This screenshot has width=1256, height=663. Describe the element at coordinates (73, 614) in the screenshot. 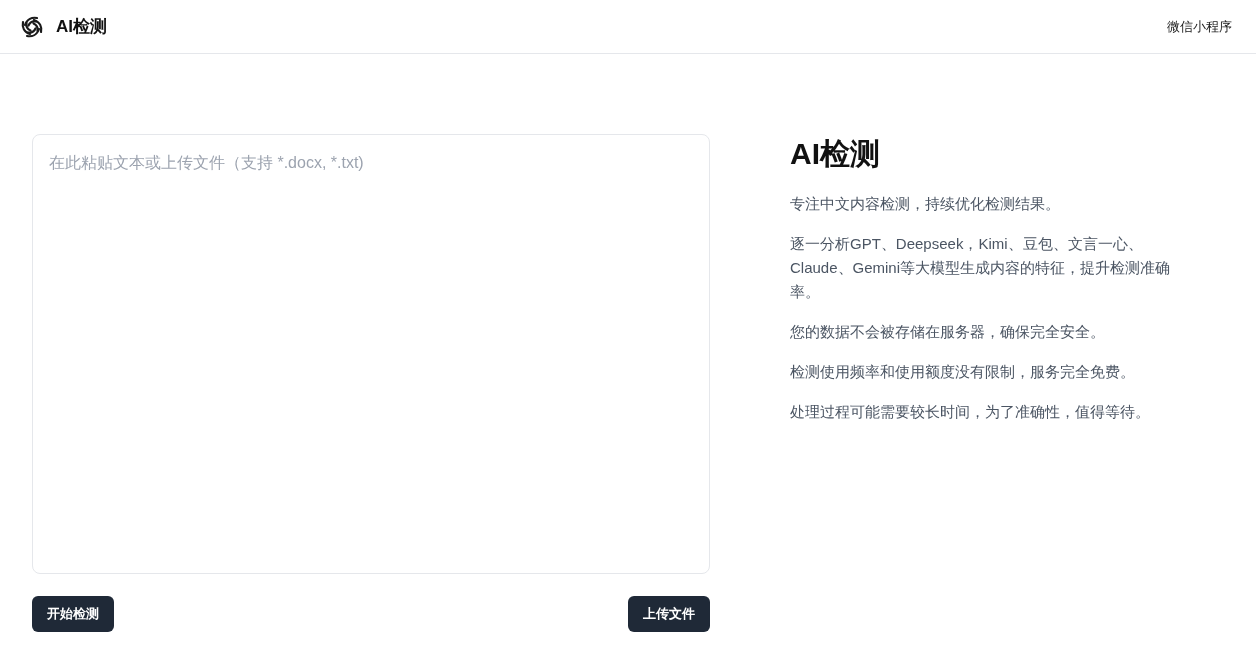

I see `start-detection-button: 开始检测` at that location.